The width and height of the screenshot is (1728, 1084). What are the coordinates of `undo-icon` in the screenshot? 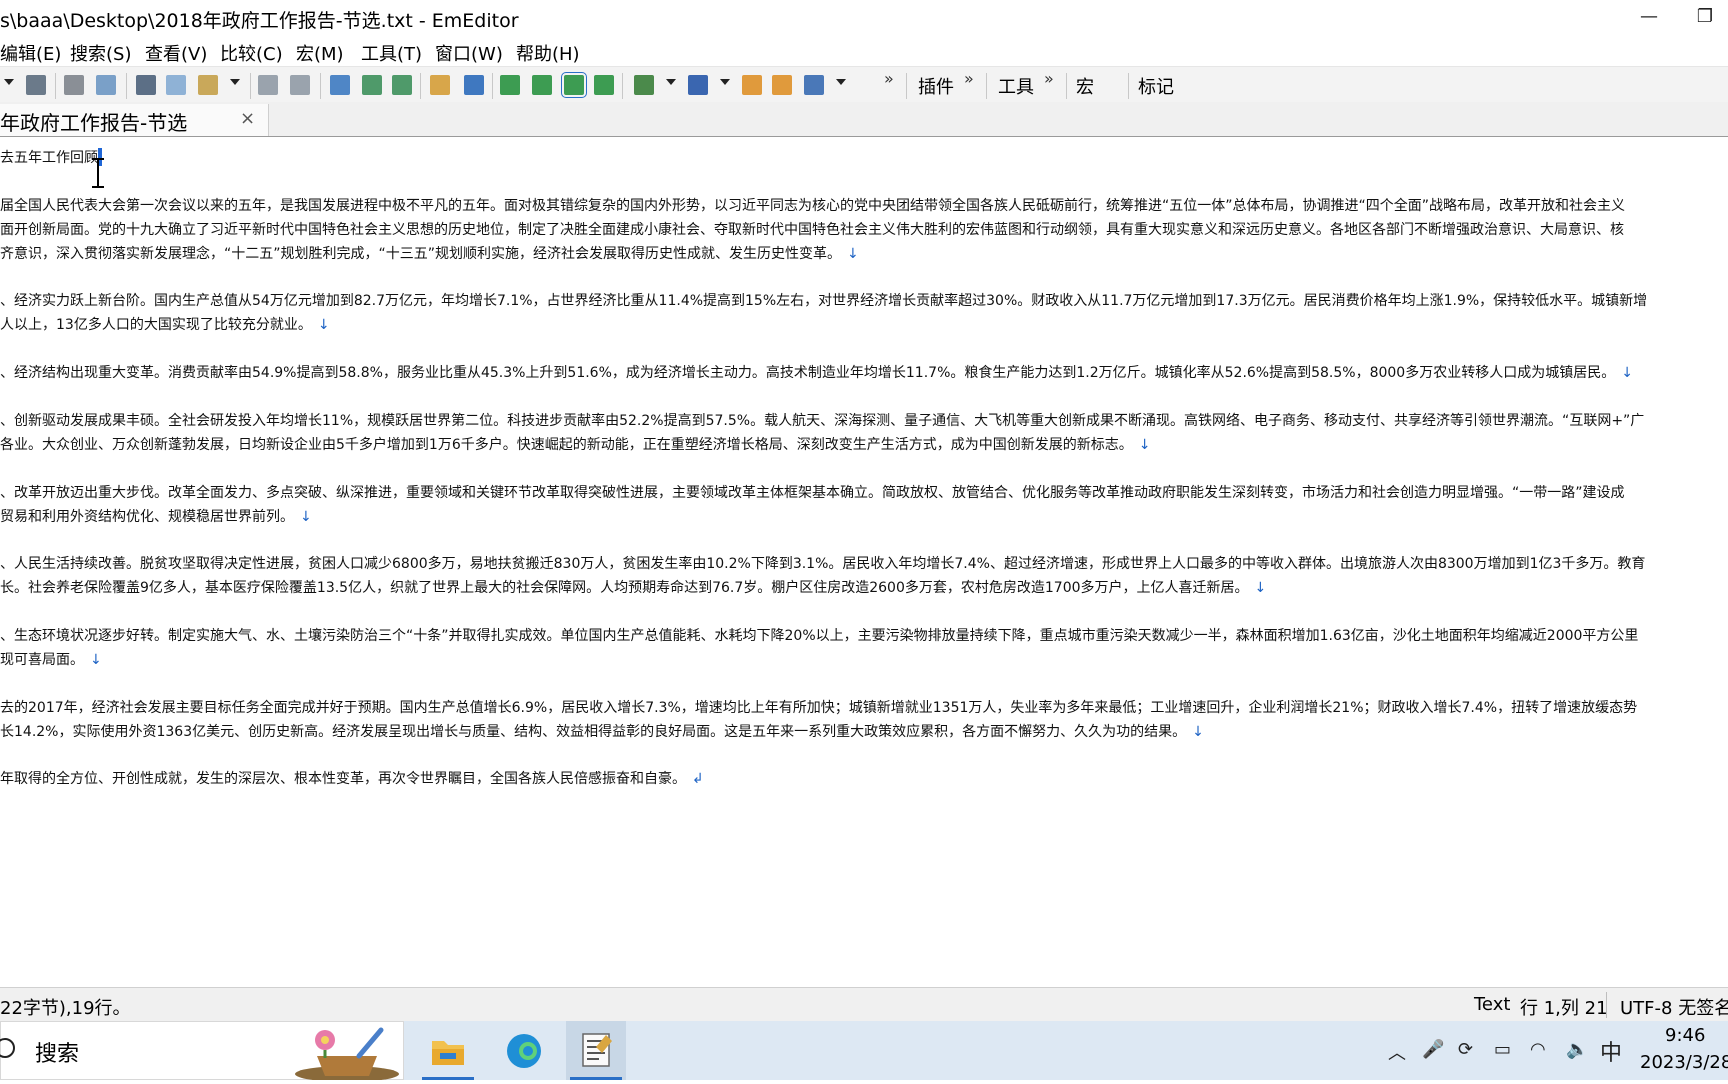 It's located at (268, 85).